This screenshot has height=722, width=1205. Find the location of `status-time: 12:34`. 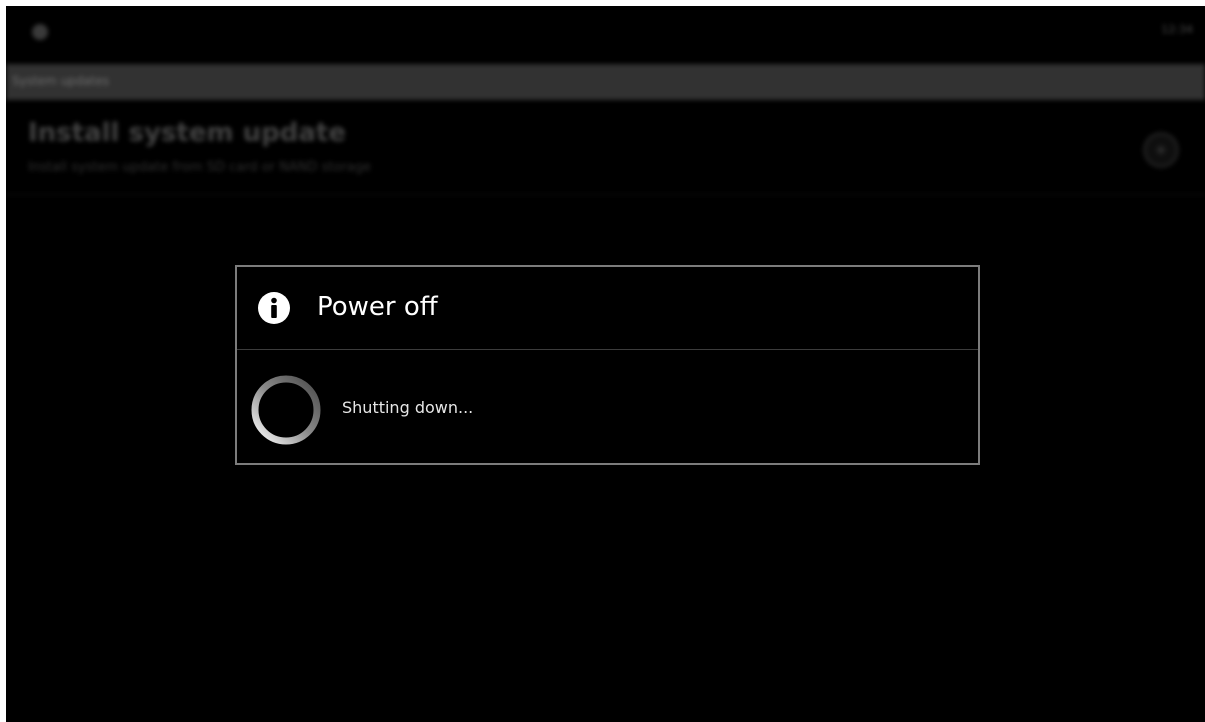

status-time: 12:34 is located at coordinates (1177, 29).